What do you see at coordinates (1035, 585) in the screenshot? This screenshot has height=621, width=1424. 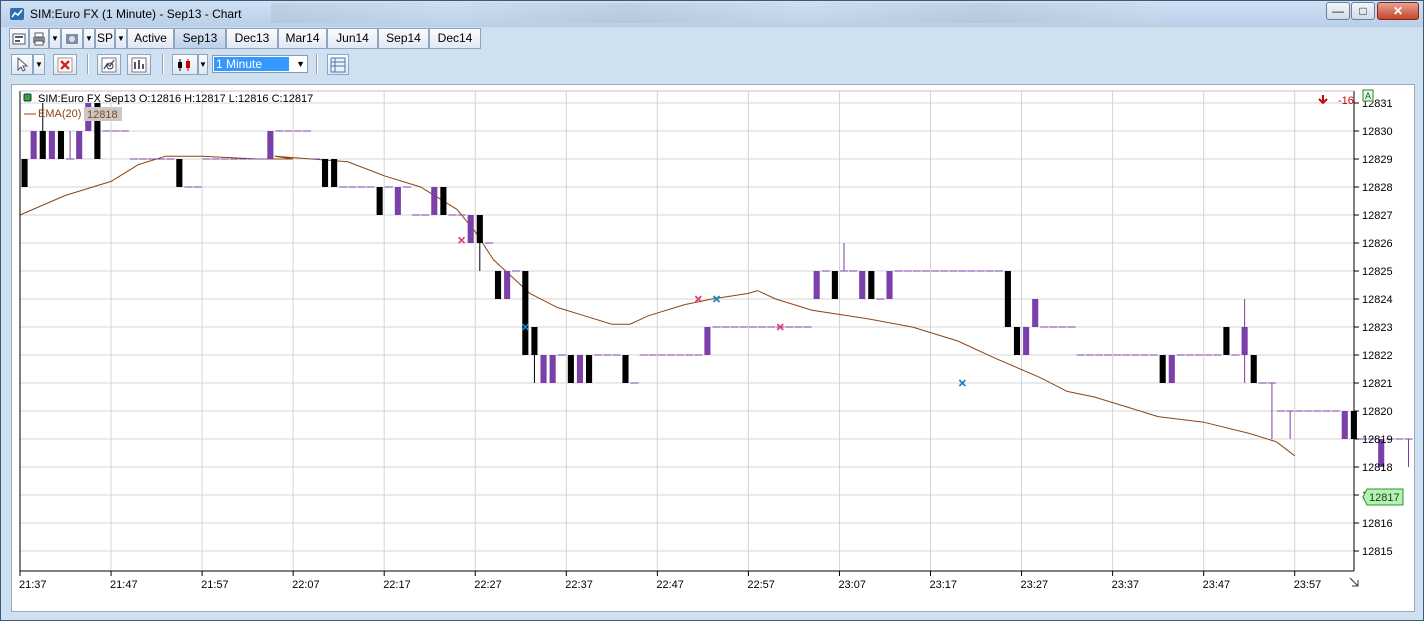 I see `x-tick-label: 23:27` at bounding box center [1035, 585].